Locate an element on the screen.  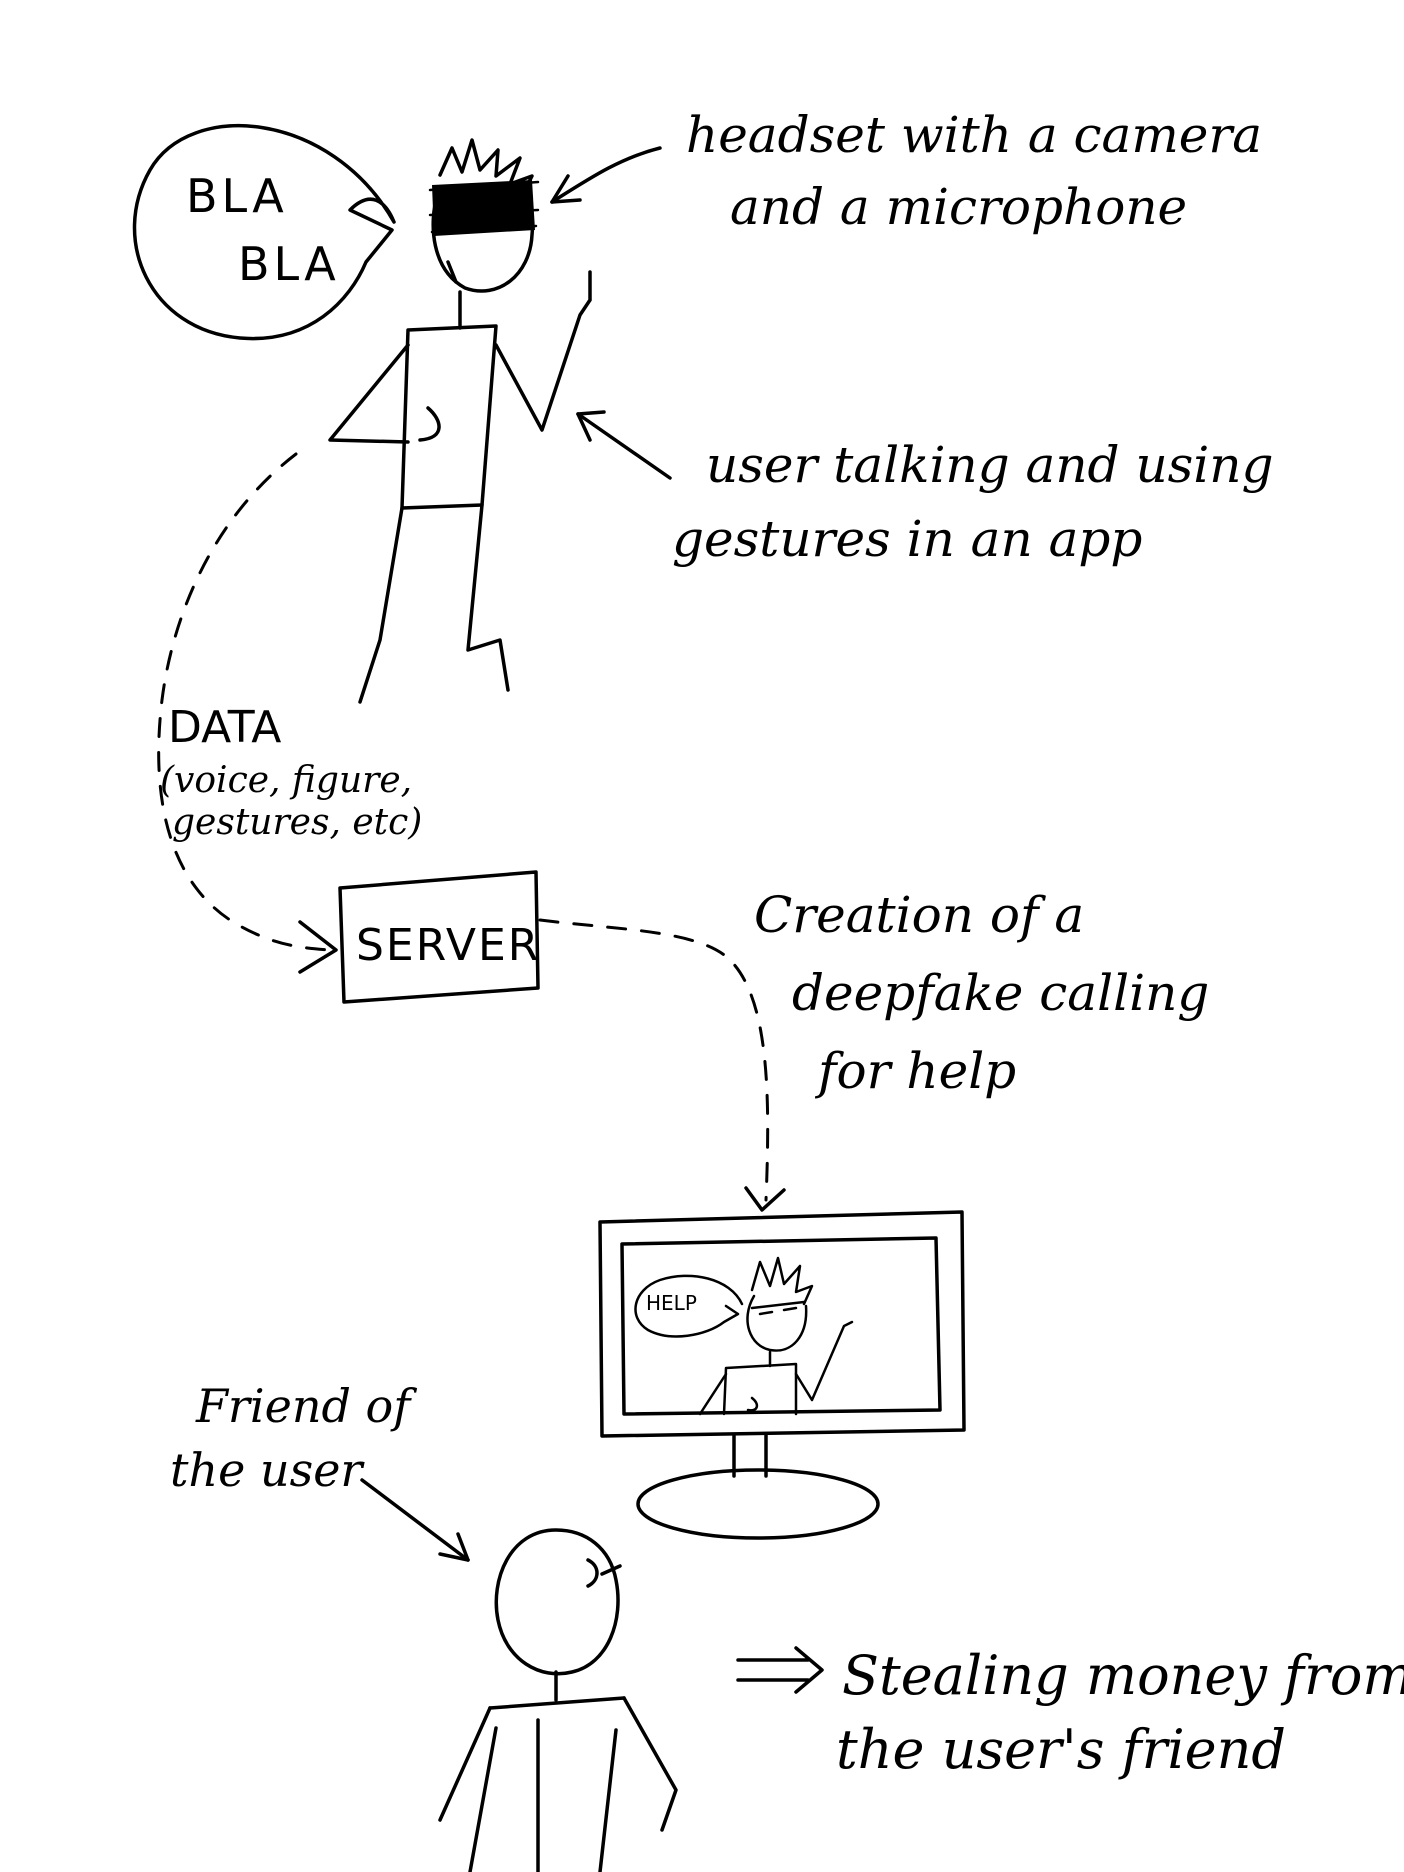
data-detail-2: gestures, etc) is located at coordinates (297, 822).